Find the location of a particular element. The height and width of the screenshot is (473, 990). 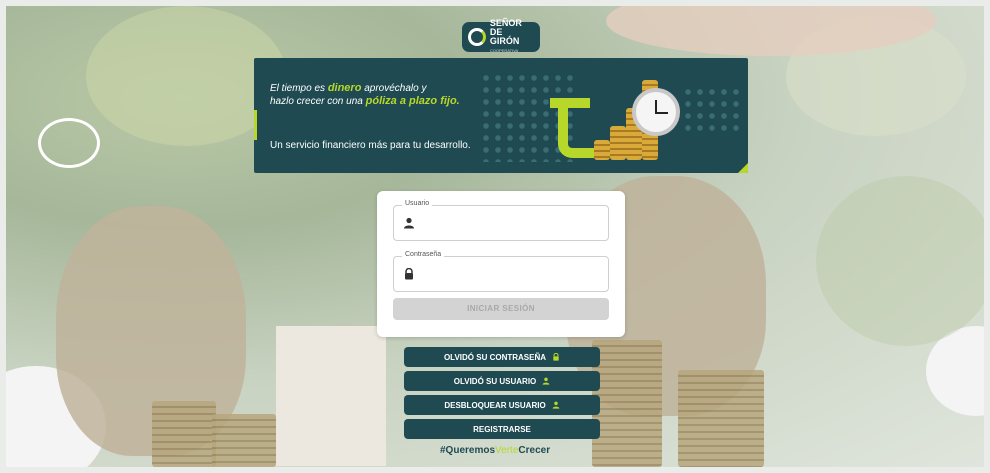

logo-text: SEÑOR DE GIRÓN COOPERATIVA is located at coordinates (512, 37).